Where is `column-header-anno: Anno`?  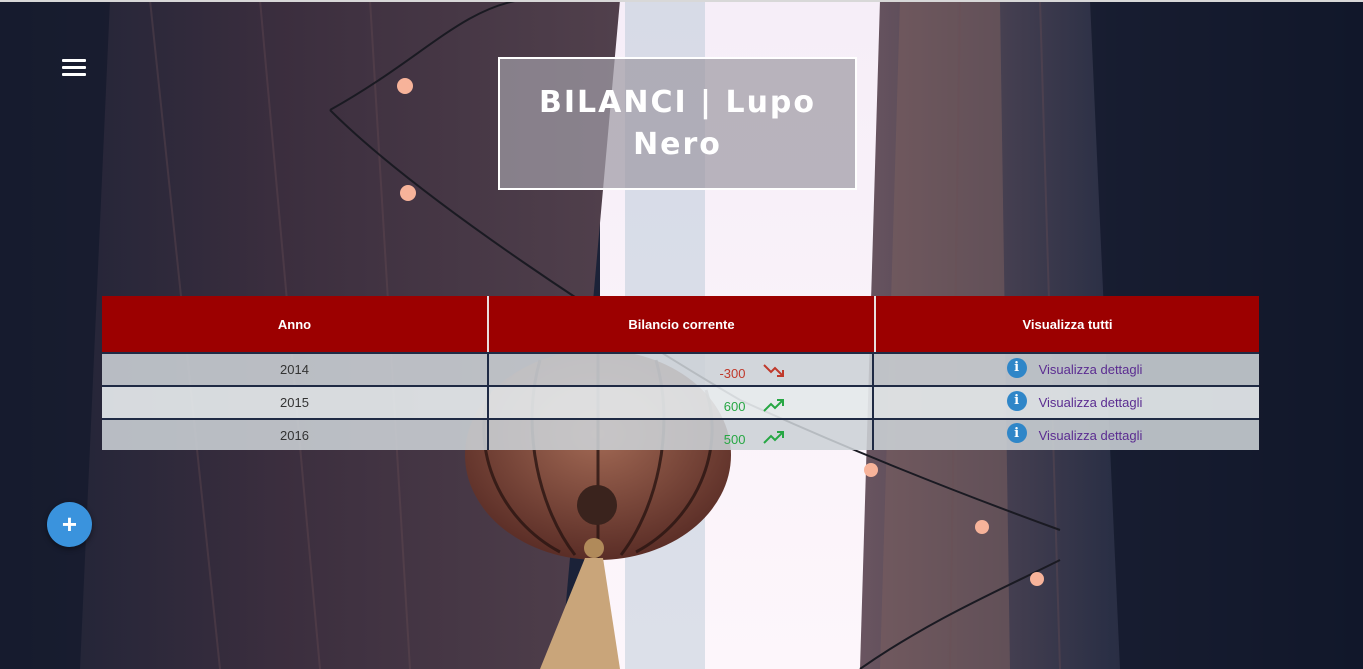
column-header-anno: Anno is located at coordinates (294, 324).